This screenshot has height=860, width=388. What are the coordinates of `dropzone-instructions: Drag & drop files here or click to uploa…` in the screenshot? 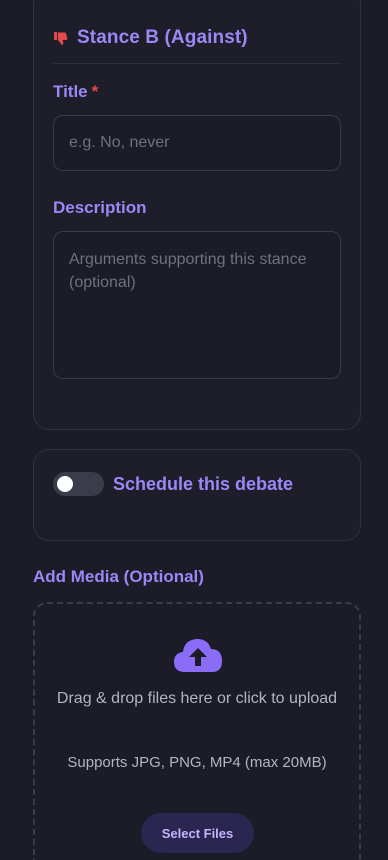 It's located at (197, 698).